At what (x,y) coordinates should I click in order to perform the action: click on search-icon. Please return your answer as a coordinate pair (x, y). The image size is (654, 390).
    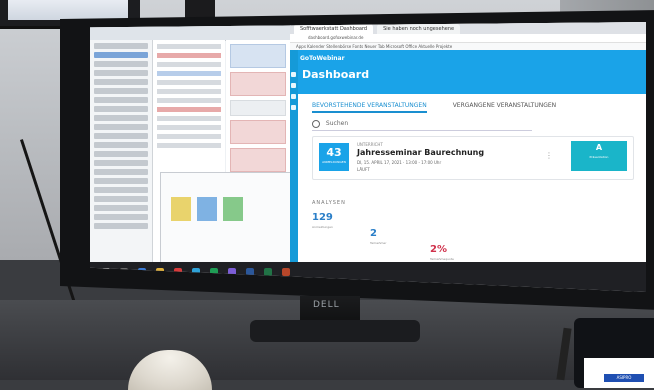
    Looking at the image, I should click on (316, 123).